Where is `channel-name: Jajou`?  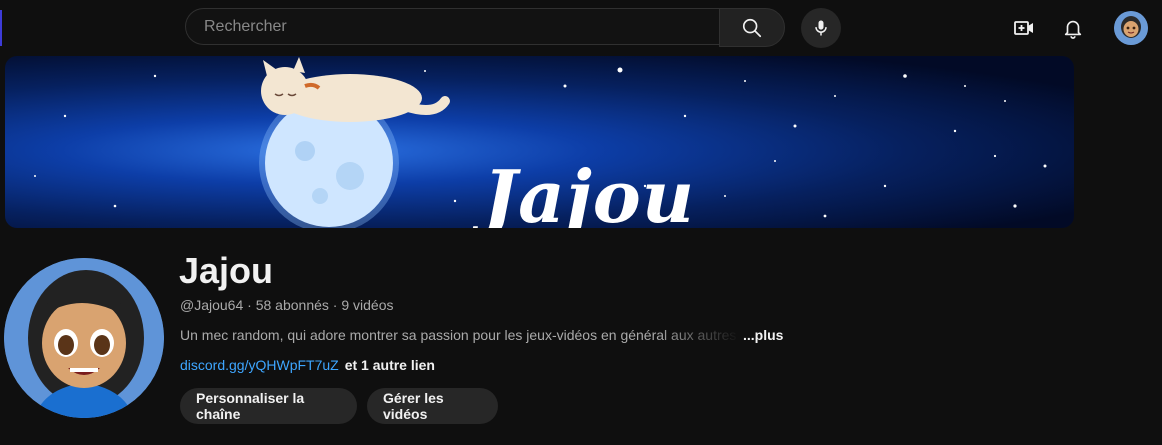 channel-name: Jajou is located at coordinates (226, 270).